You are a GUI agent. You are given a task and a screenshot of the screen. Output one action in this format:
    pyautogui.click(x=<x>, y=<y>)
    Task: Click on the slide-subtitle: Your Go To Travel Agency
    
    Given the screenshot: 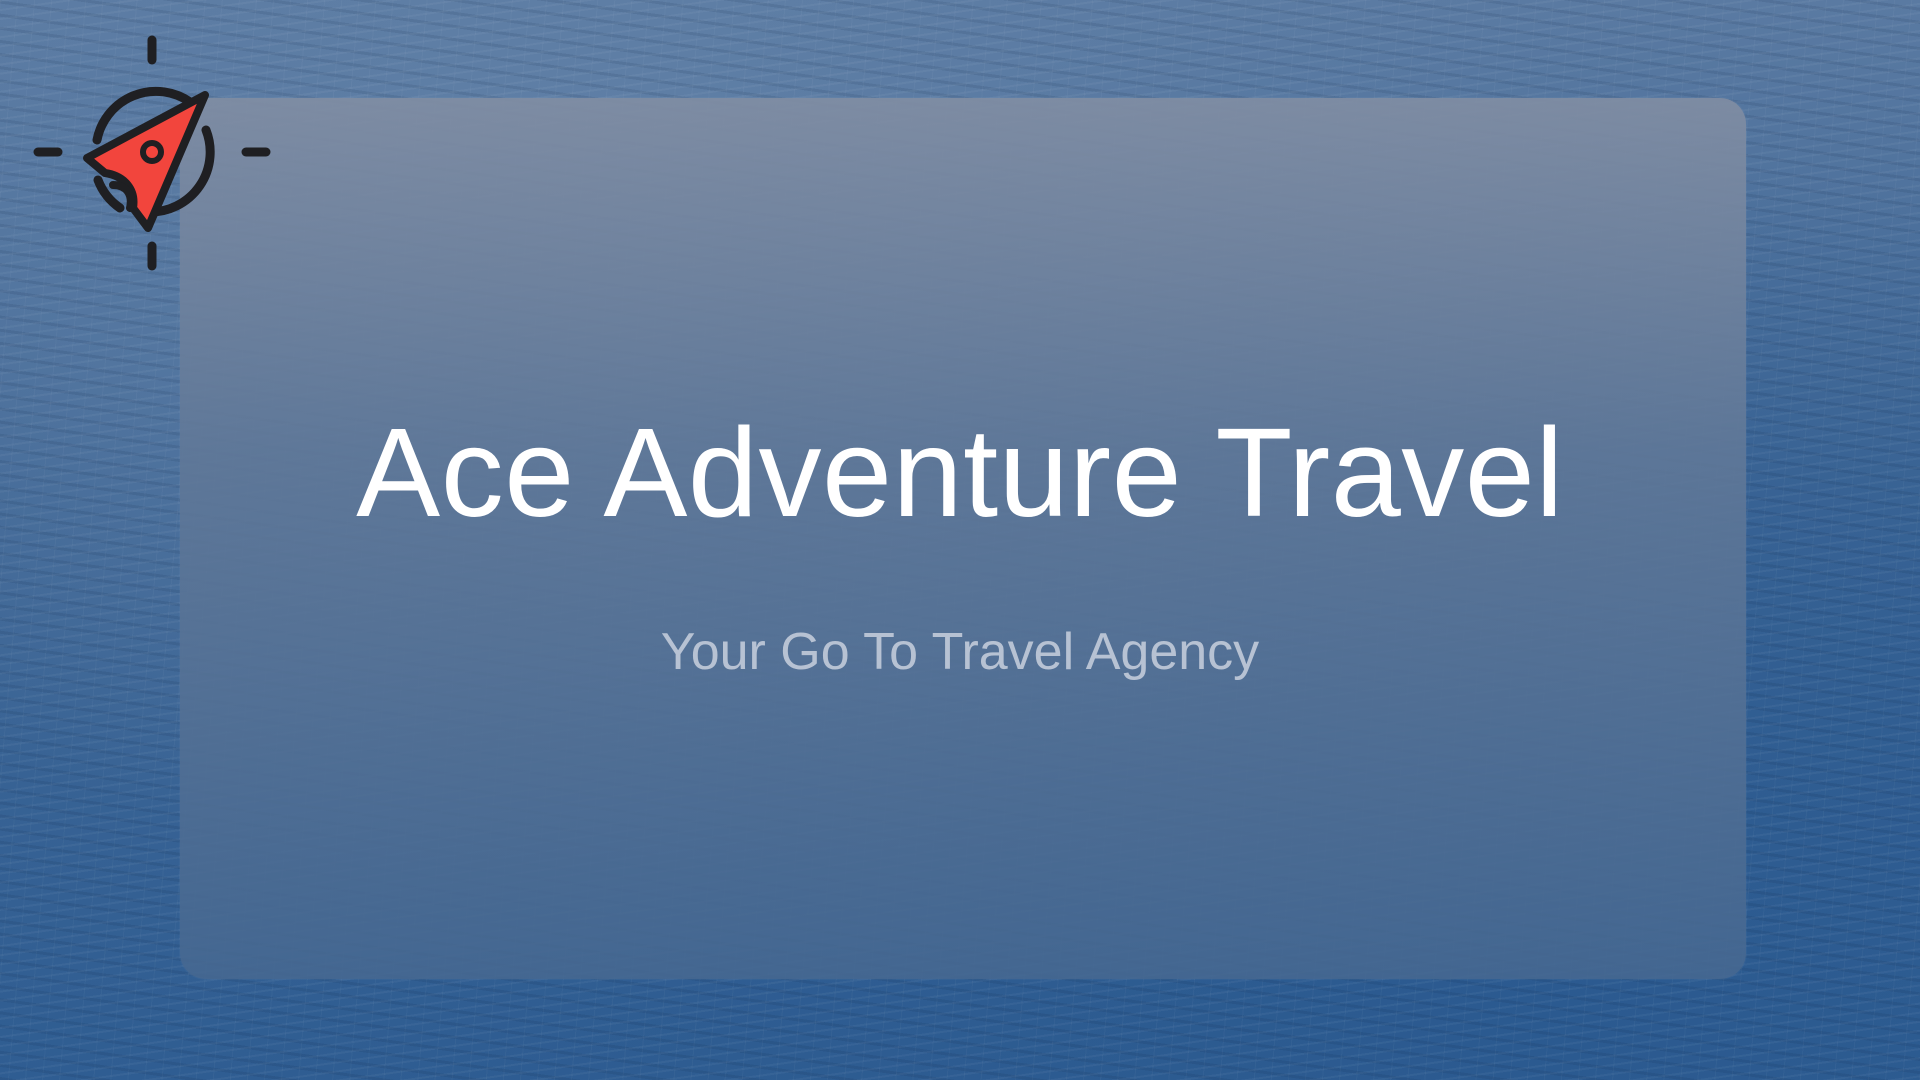 What is the action you would take?
    pyautogui.click(x=960, y=652)
    